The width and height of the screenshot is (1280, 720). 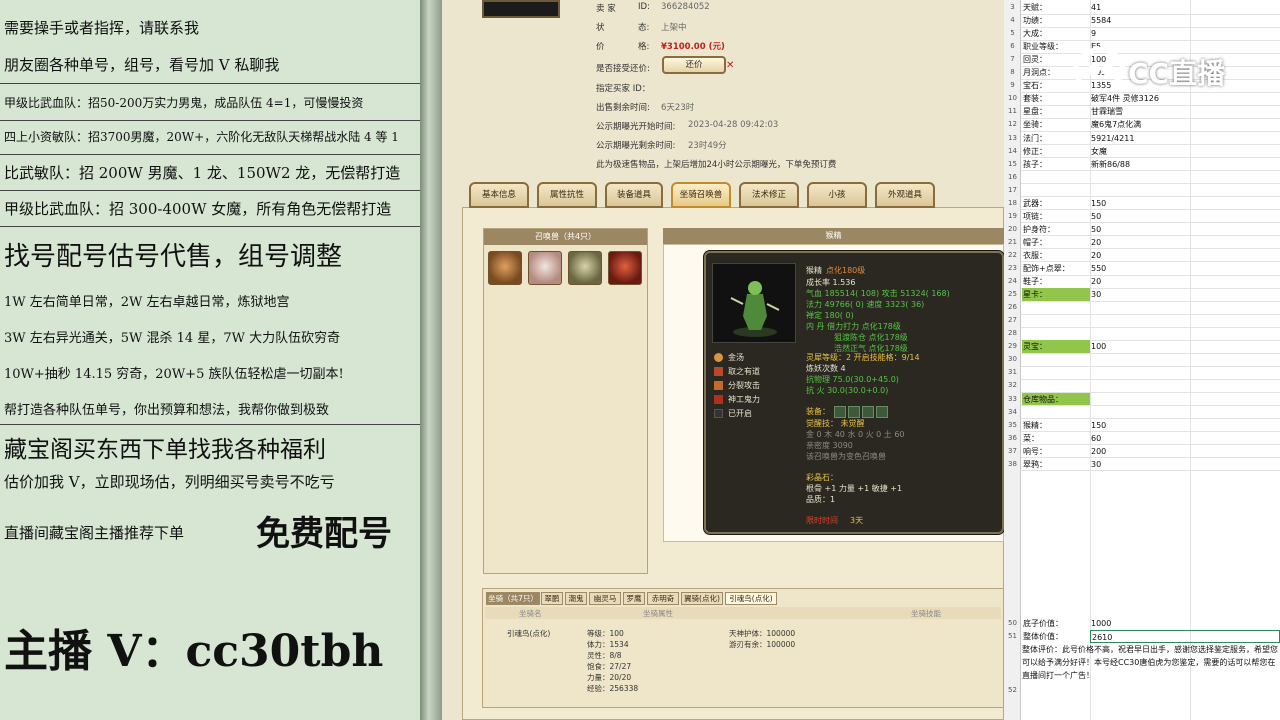 I want to click on sheet-cell-label: 配饰+点翠：, so click(x=1056, y=268).